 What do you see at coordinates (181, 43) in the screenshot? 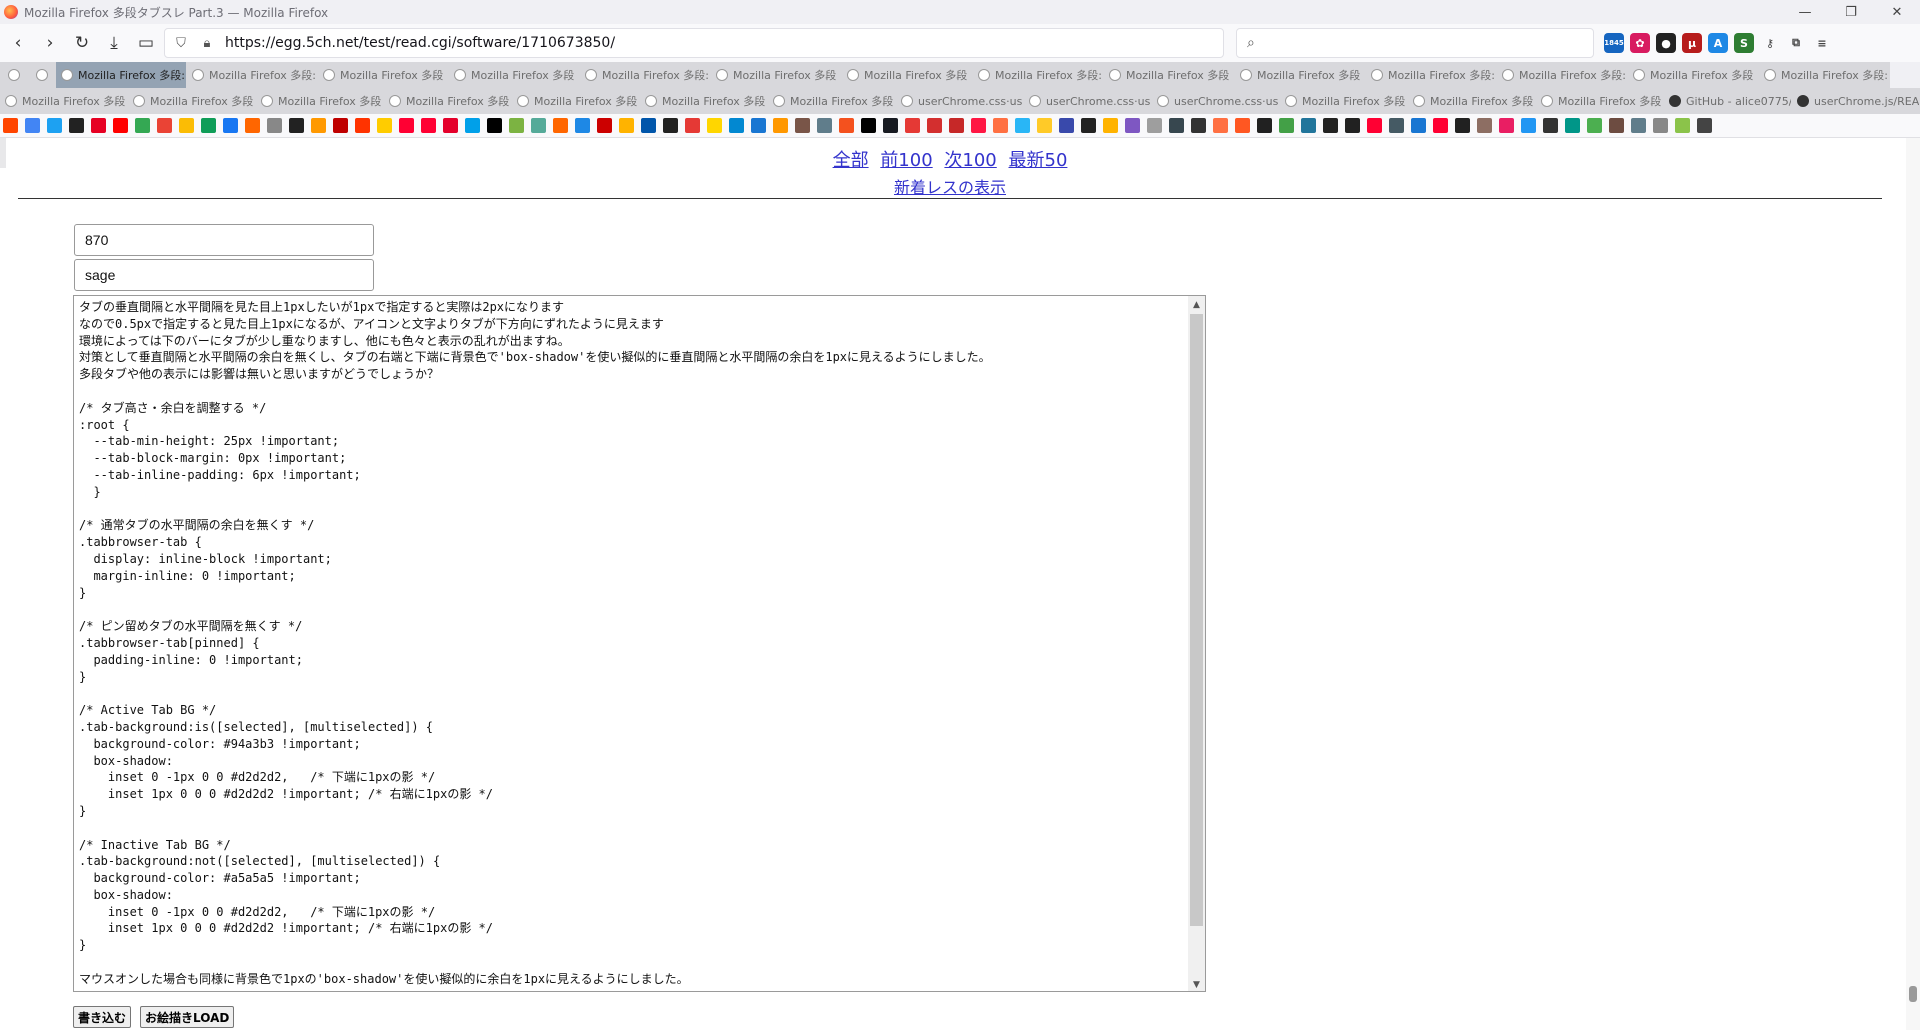
I see `shield-icon: ⛉` at bounding box center [181, 43].